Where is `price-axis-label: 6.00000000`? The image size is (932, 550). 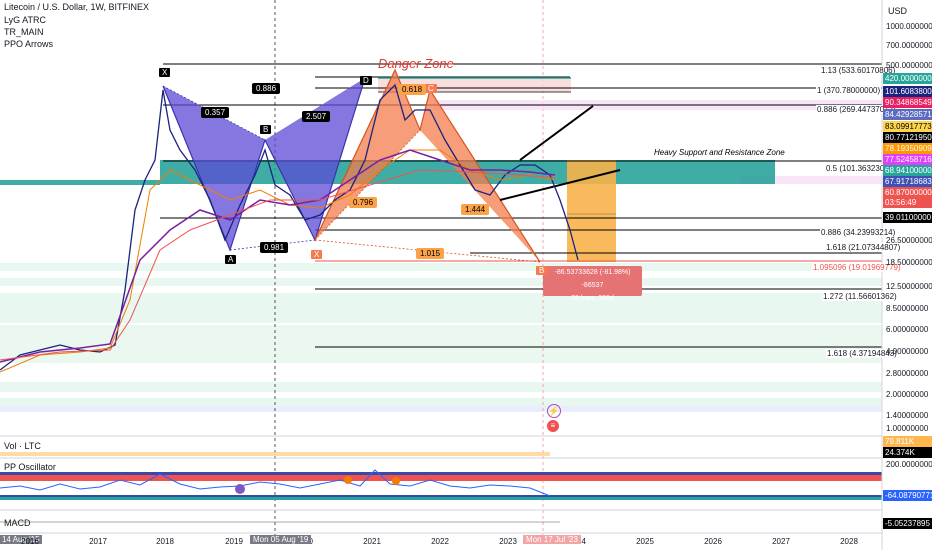 price-axis-label: 6.00000000 is located at coordinates (907, 329).